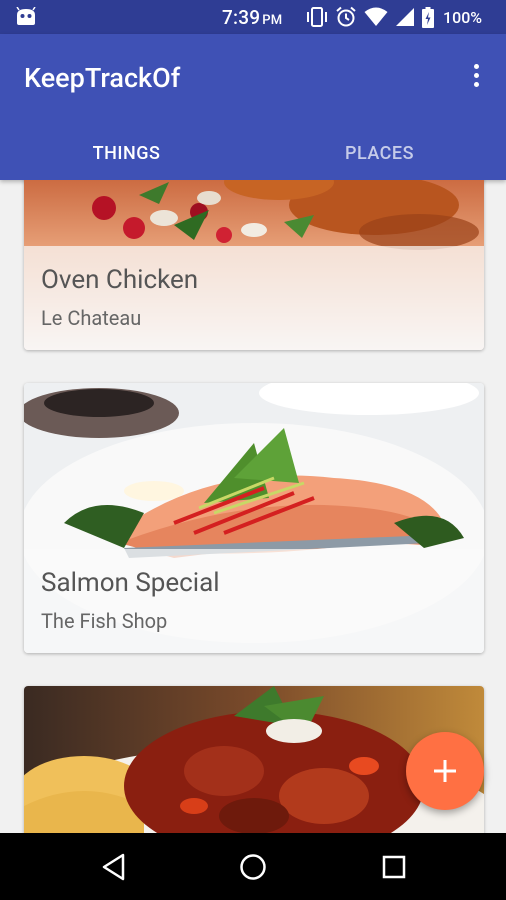 The height and width of the screenshot is (900, 506). I want to click on tab-things: THINGS, so click(126, 153).